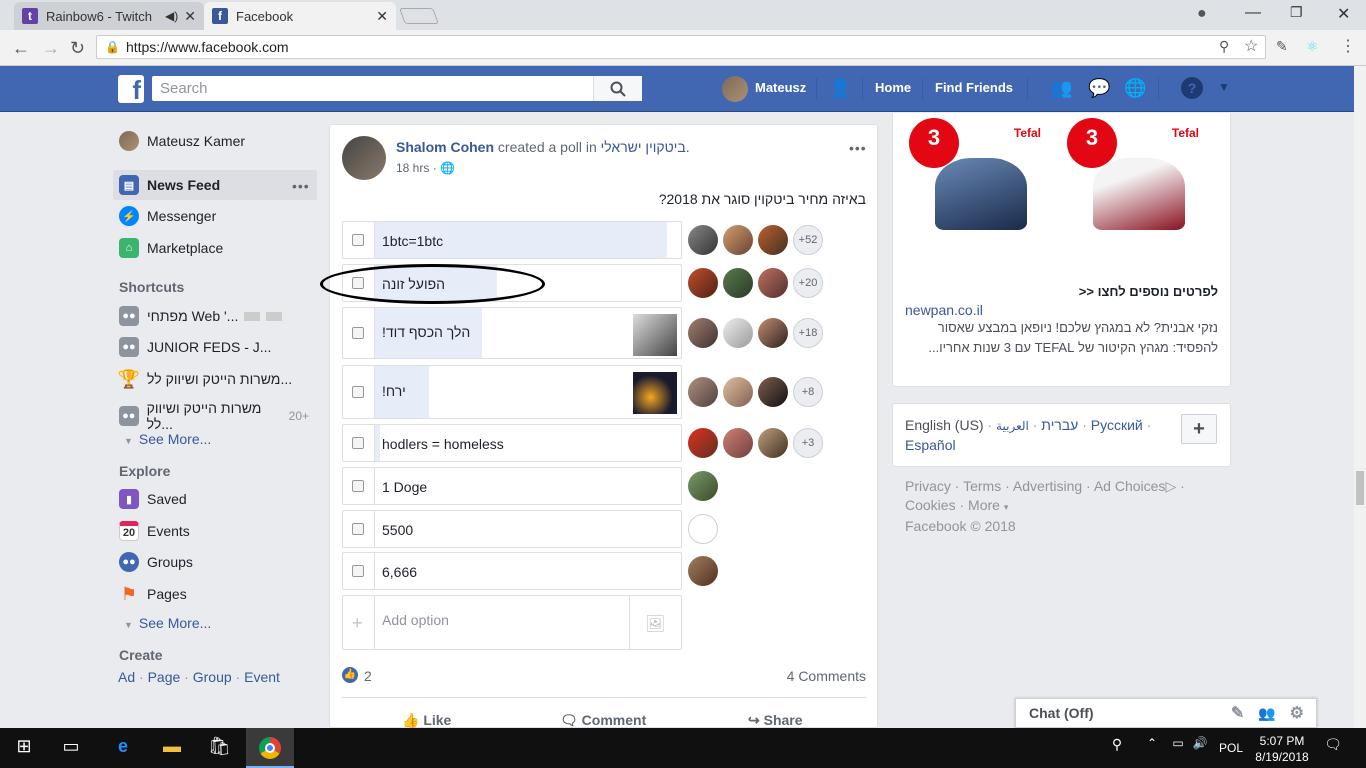  I want to click on profile-link: Mateusz Kamer, so click(182, 141).